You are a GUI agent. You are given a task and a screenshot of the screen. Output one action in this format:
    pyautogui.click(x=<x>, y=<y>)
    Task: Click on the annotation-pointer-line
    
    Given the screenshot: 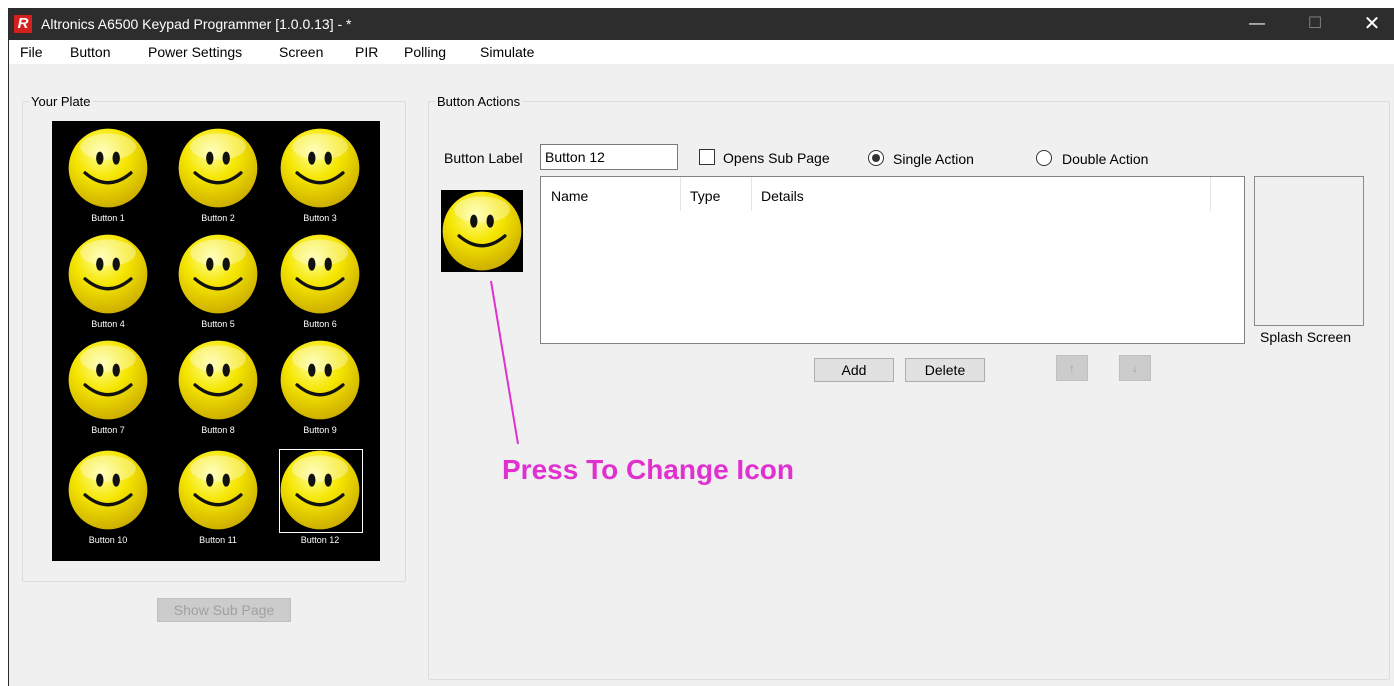 What is the action you would take?
    pyautogui.click(x=504, y=362)
    